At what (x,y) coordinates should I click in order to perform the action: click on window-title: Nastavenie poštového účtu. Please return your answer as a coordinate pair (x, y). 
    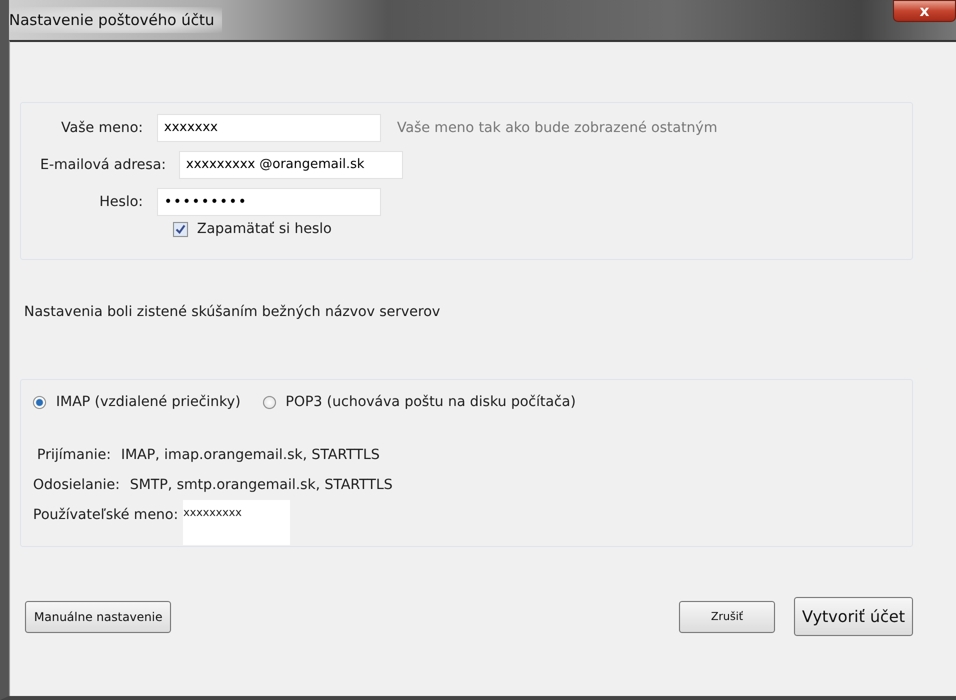
    Looking at the image, I should click on (115, 20).